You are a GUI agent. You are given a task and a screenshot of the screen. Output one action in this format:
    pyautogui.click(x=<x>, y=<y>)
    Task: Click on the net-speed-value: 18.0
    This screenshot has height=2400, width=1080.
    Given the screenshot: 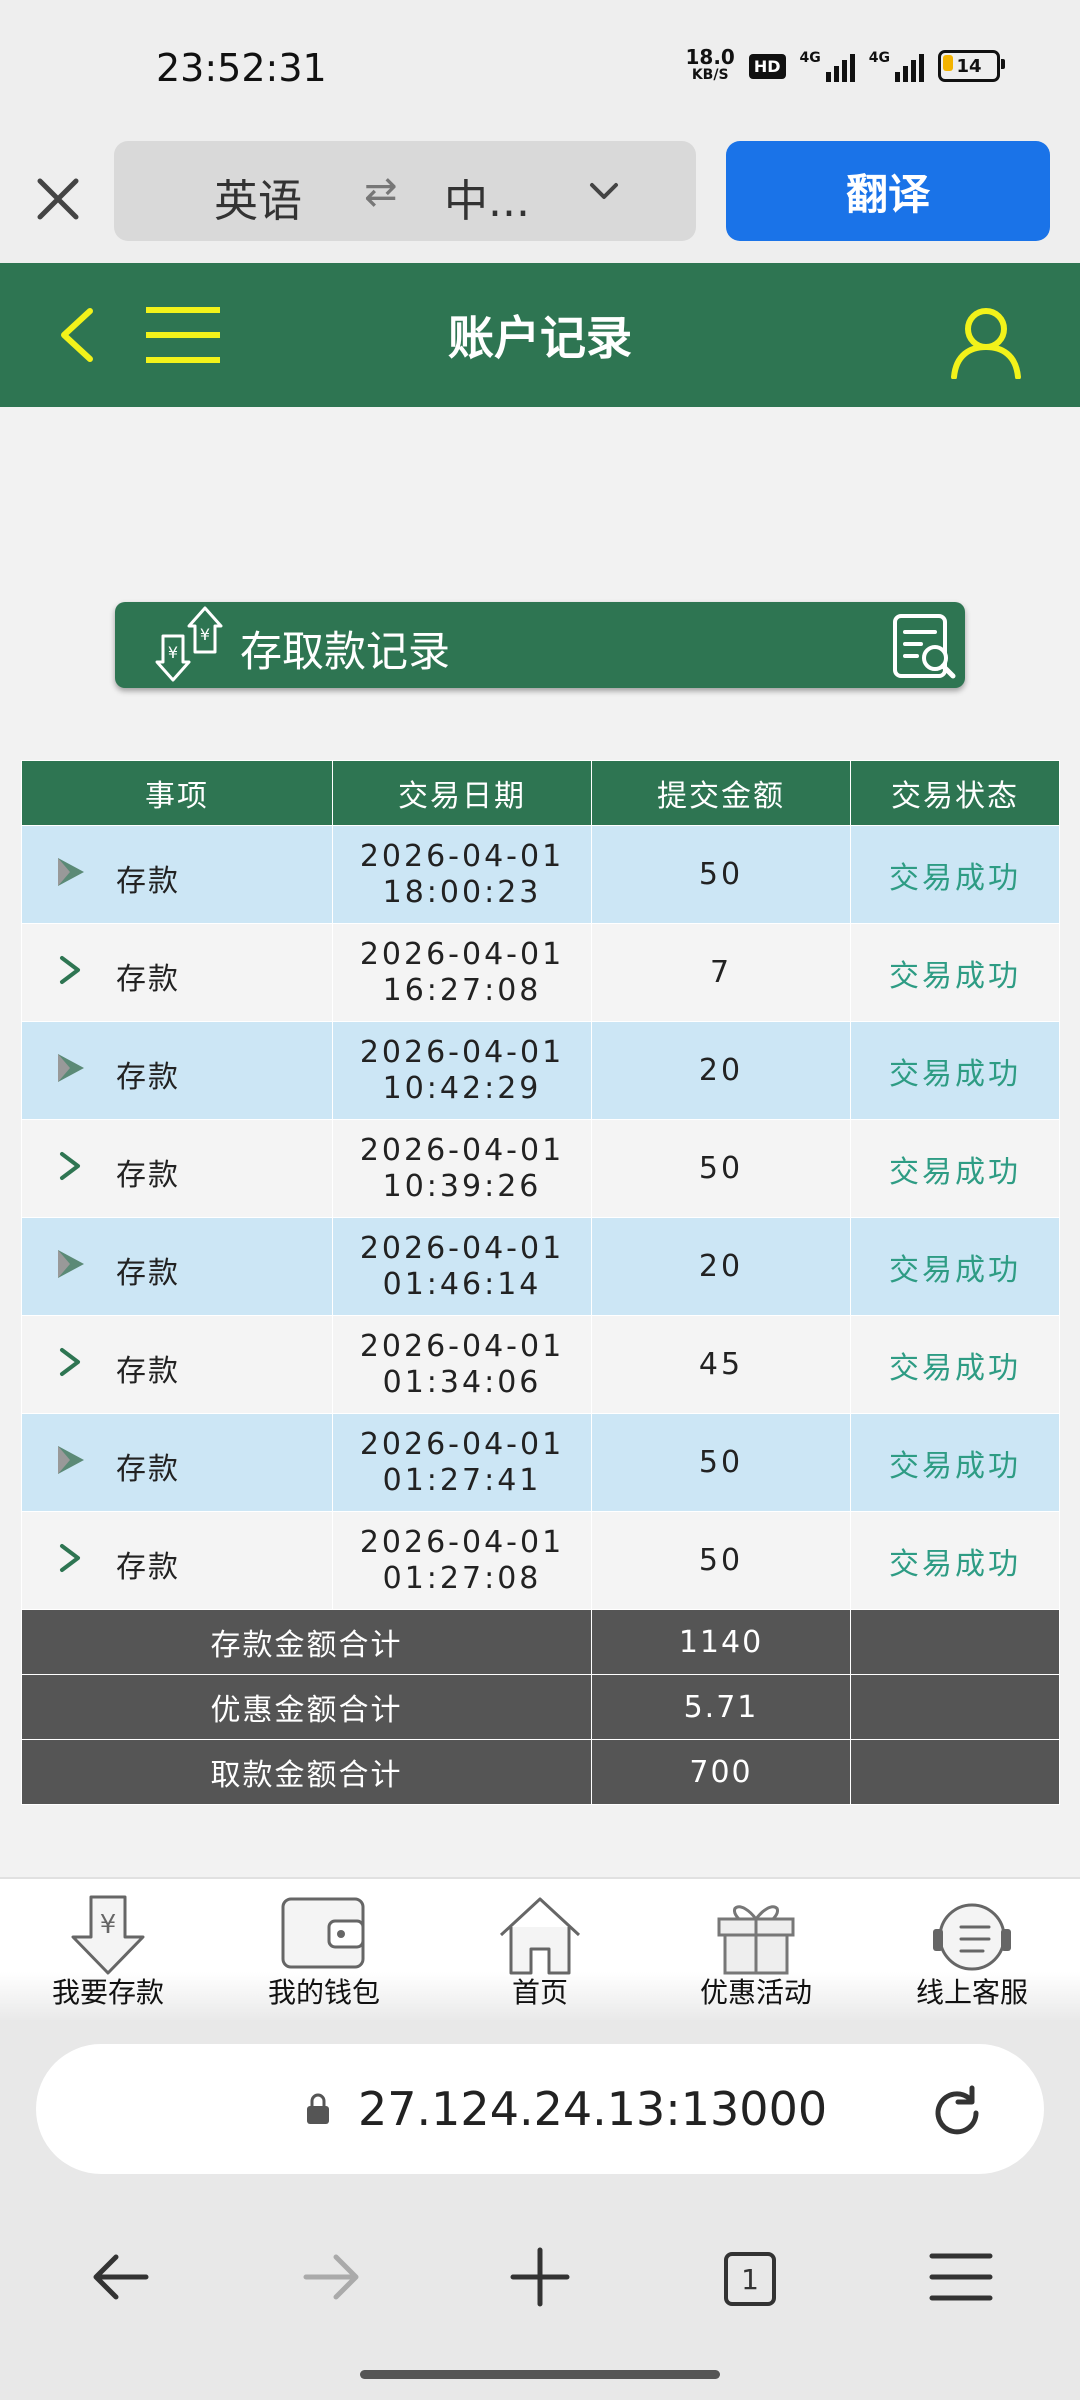 What is the action you would take?
    pyautogui.click(x=710, y=57)
    